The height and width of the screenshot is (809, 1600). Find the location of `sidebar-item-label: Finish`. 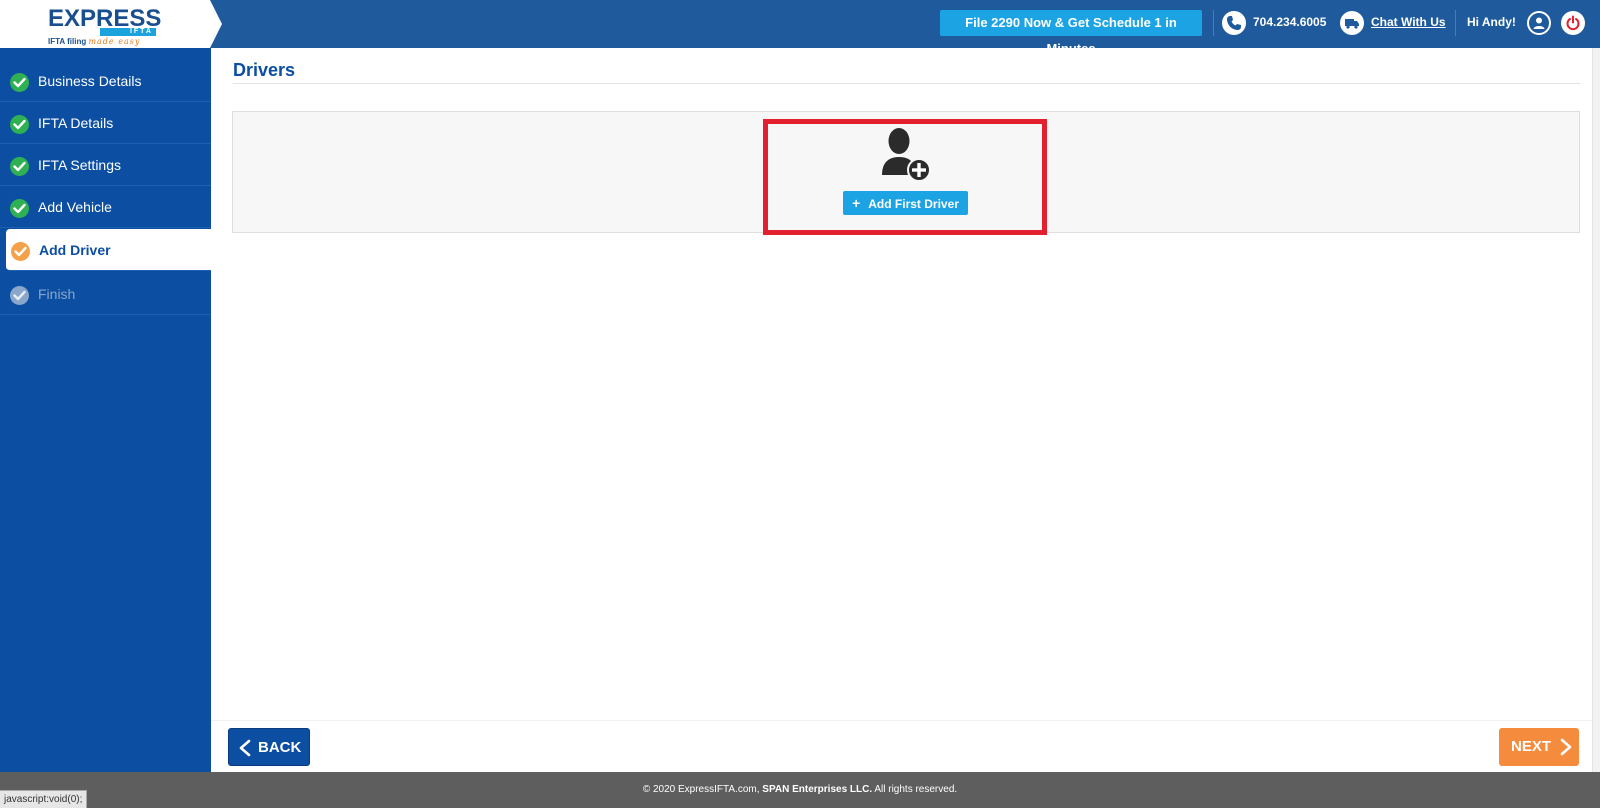

sidebar-item-label: Finish is located at coordinates (57, 294).